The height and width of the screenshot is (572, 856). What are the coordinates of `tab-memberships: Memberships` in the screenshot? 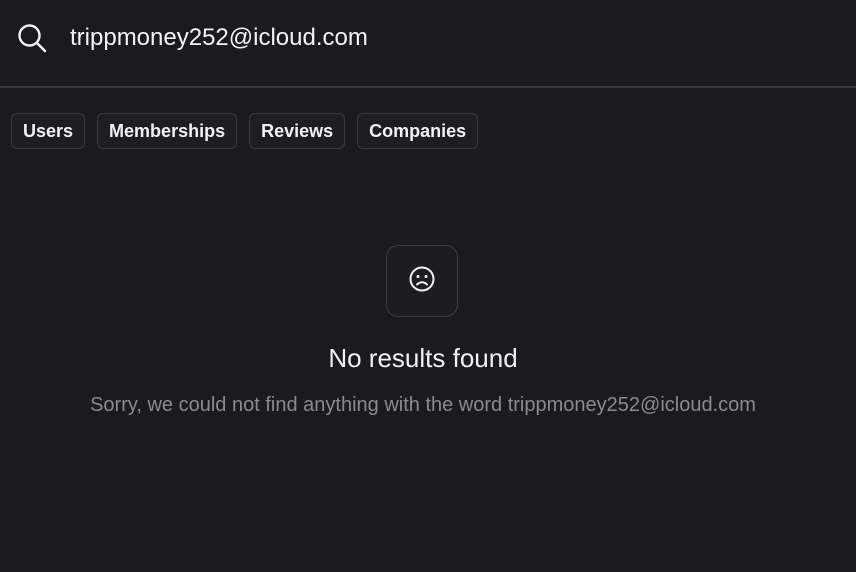 It's located at (167, 131).